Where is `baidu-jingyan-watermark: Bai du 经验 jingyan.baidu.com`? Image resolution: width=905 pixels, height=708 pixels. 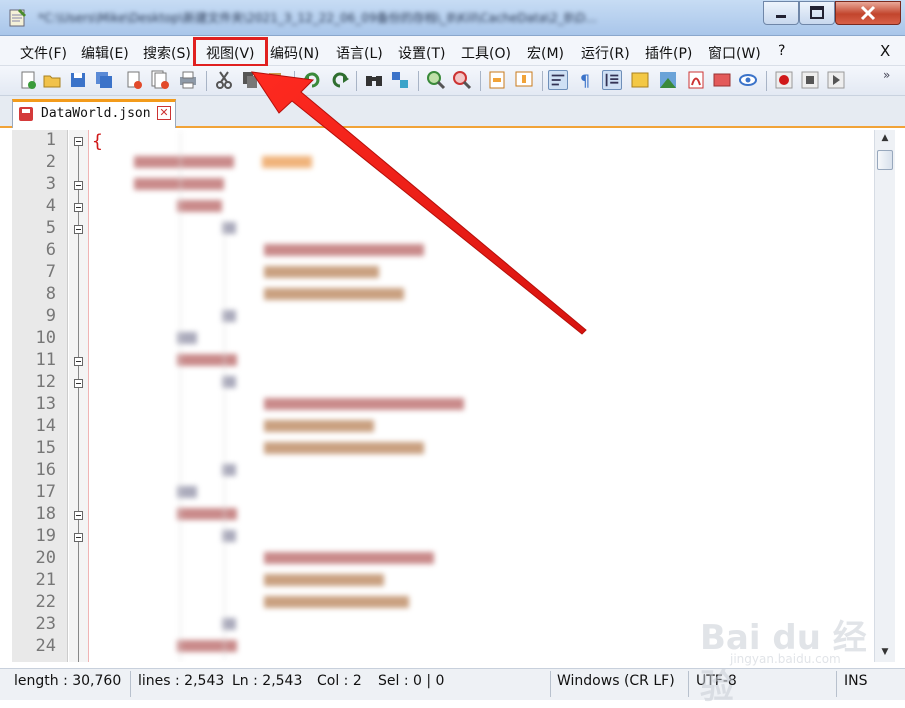
baidu-jingyan-watermark: Bai du 经验 jingyan.baidu.com is located at coordinates (795, 653).